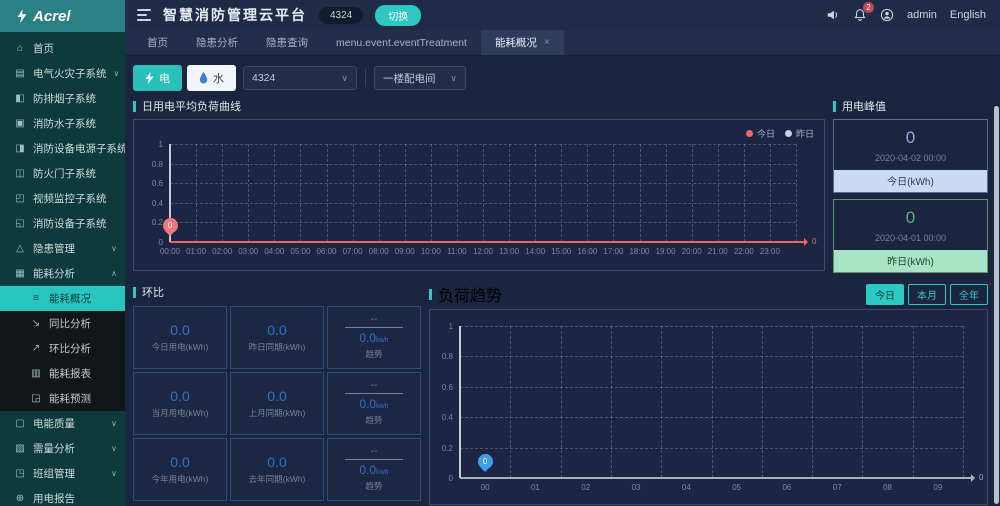  I want to click on ring-ratio-numerator: --, so click(374, 385).